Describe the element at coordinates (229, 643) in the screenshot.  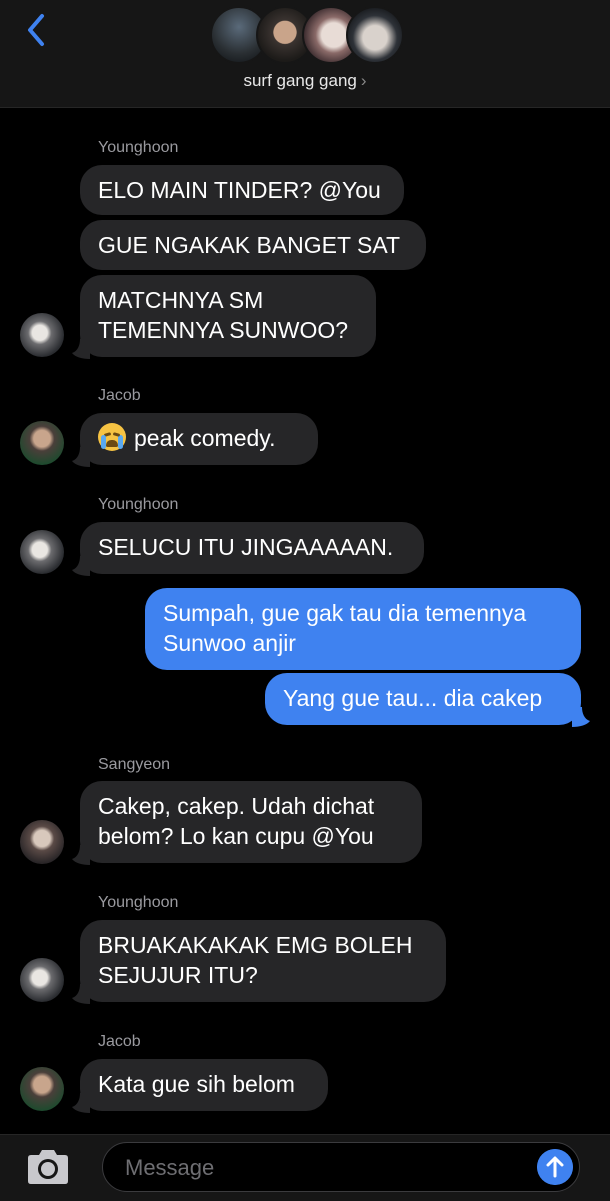
I see `message-text-line: Sunwoo anjir` at that location.